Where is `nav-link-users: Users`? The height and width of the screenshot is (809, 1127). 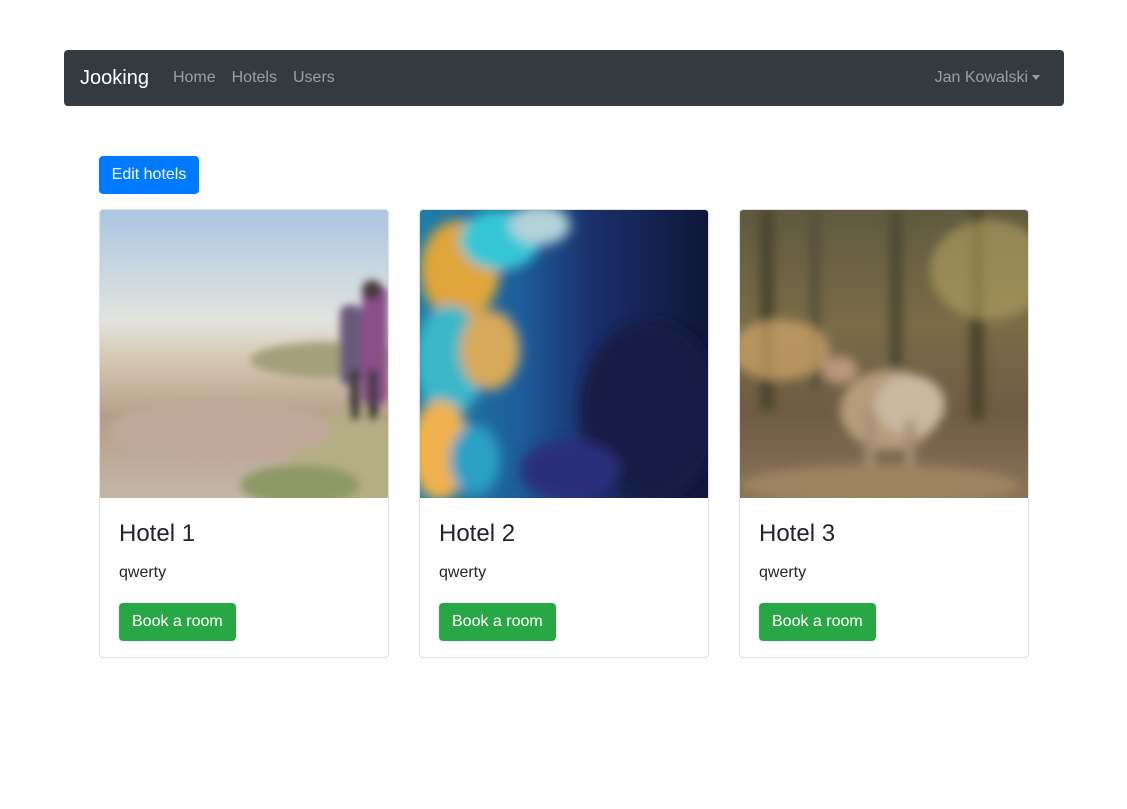
nav-link-users: Users is located at coordinates (314, 78).